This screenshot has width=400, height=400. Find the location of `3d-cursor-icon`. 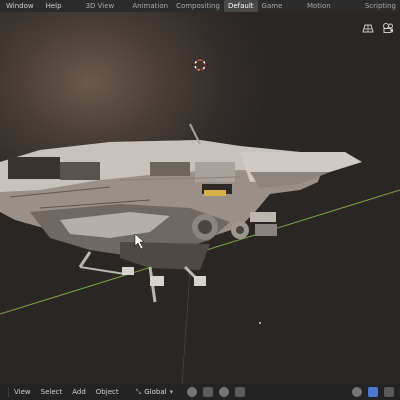

3d-cursor-icon is located at coordinates (200, 65).